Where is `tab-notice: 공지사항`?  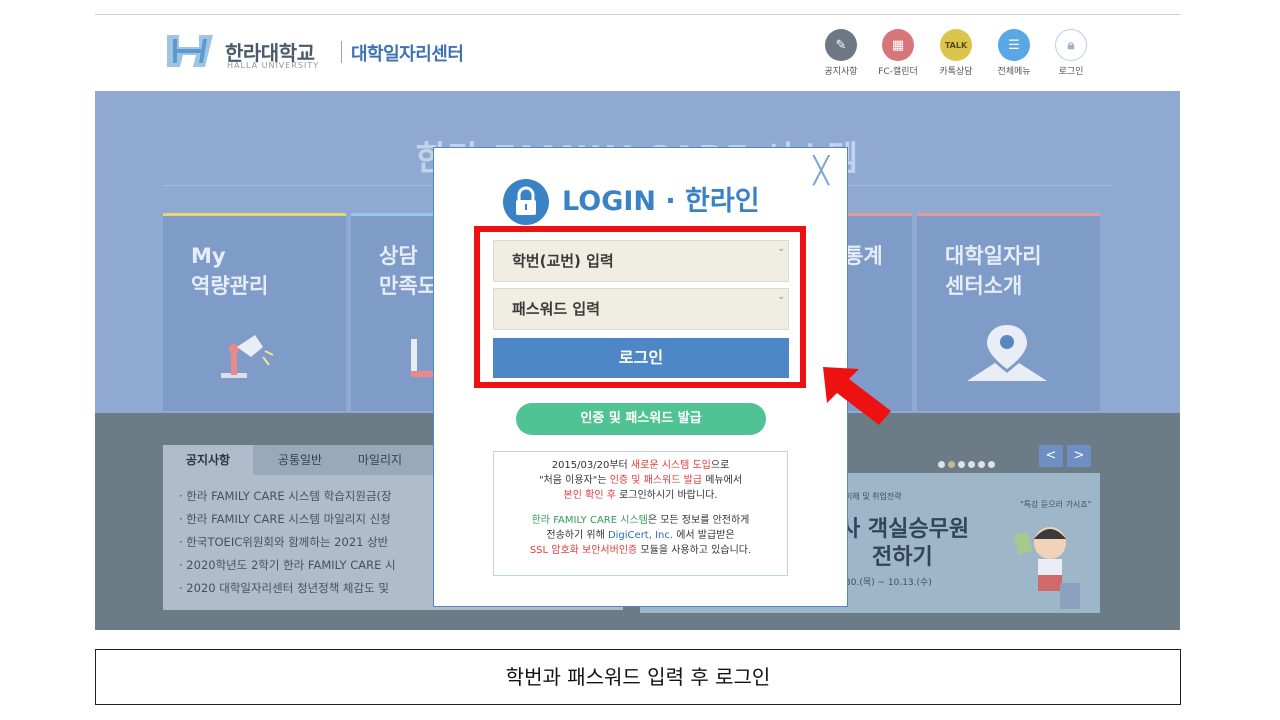
tab-notice: 공지사항 is located at coordinates (208, 460).